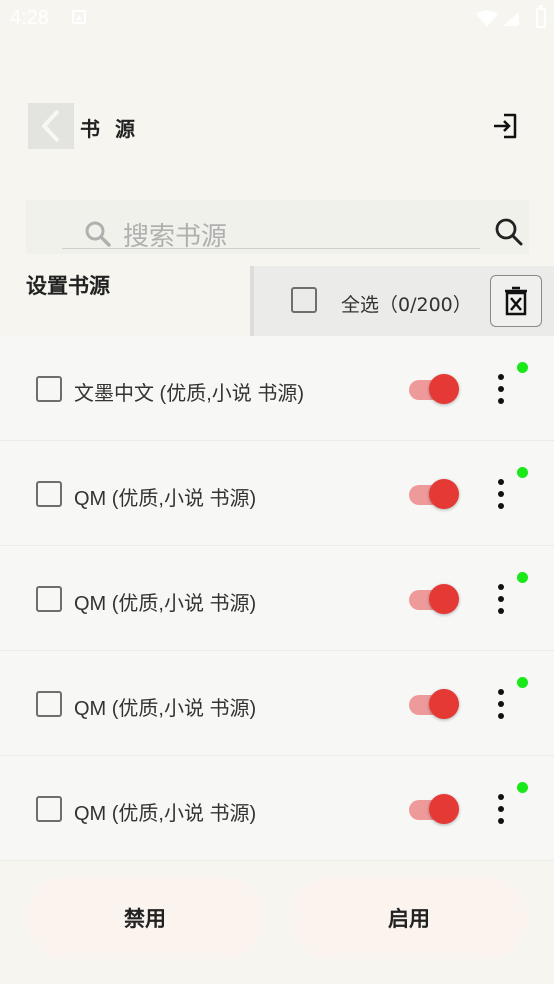  What do you see at coordinates (277, 126) in the screenshot?
I see `toolbar: 书 源` at bounding box center [277, 126].